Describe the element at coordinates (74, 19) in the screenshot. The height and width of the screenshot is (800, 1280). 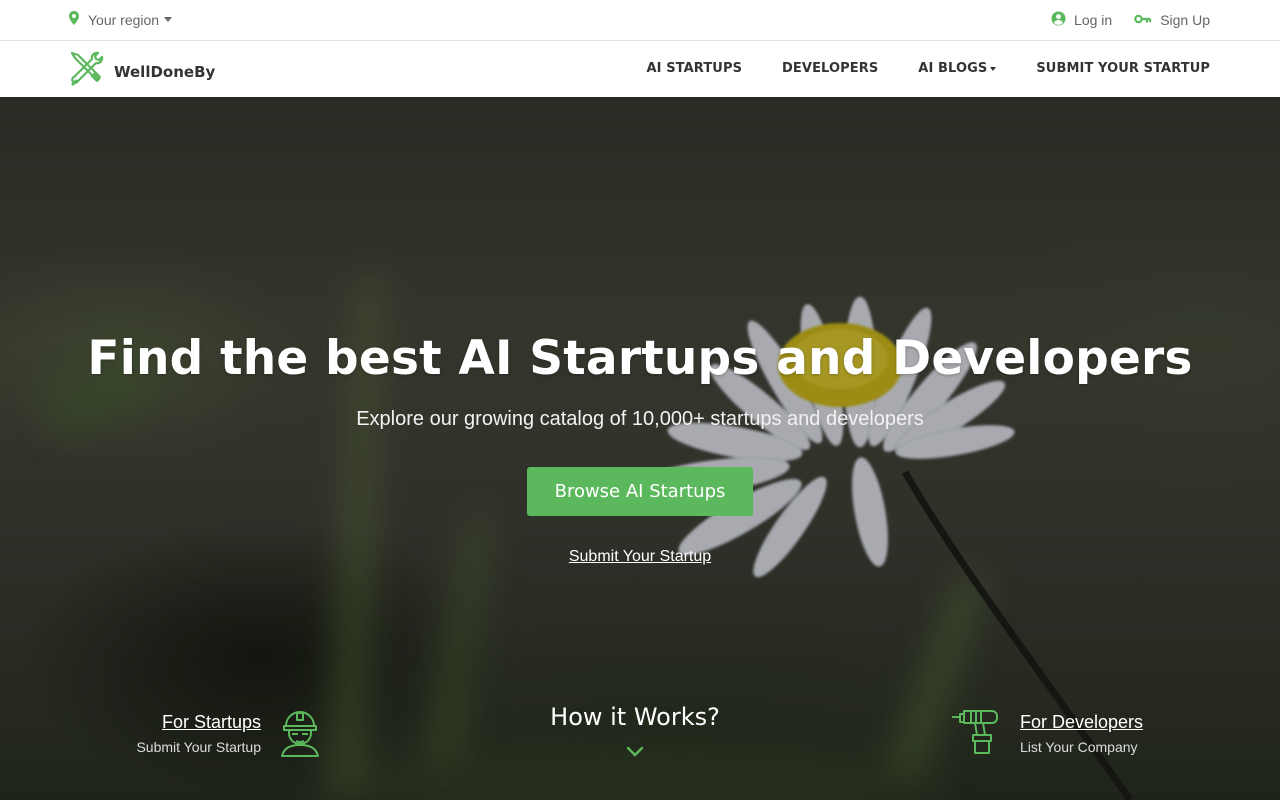
I see `map-pin-icon` at that location.